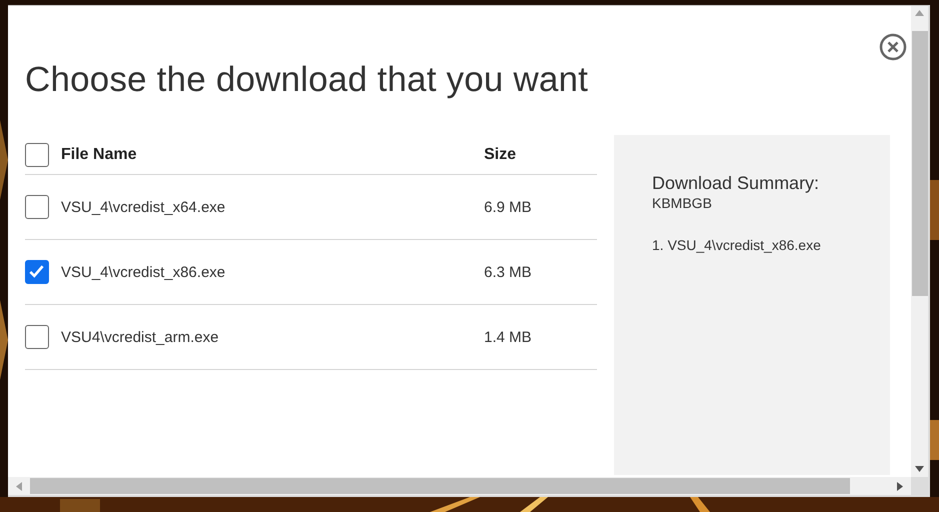  Describe the element at coordinates (682, 203) in the screenshot. I see `summary-subtitle: KBMBGB` at that location.